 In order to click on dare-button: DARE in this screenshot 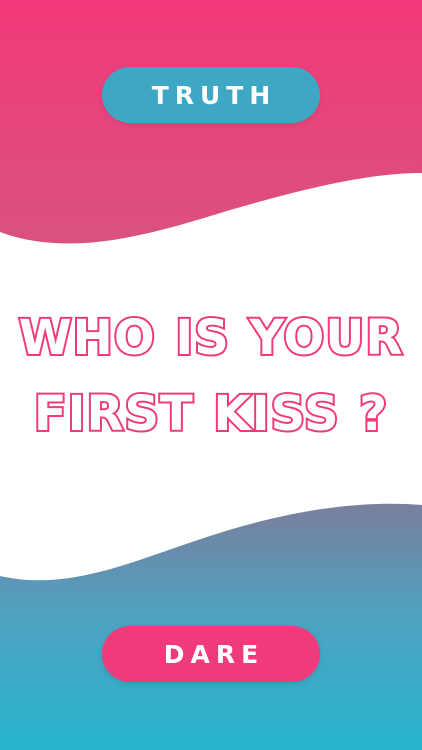, I will do `click(211, 654)`.